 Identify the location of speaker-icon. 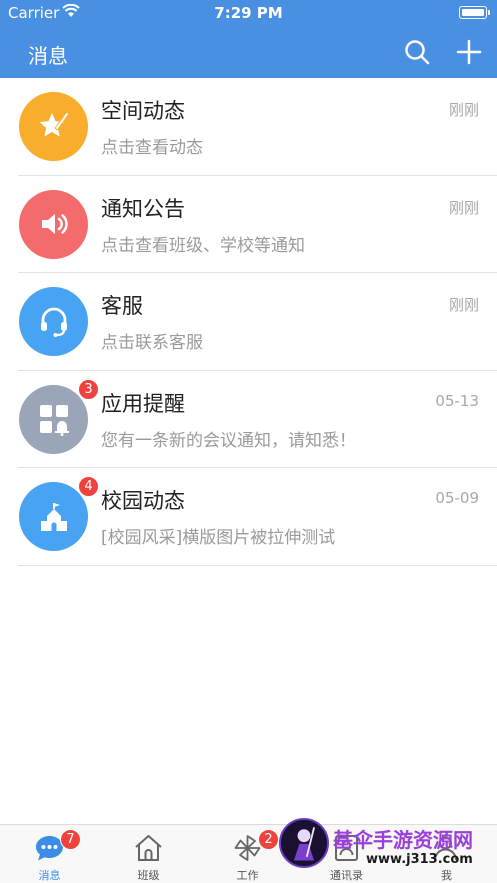
(54, 224).